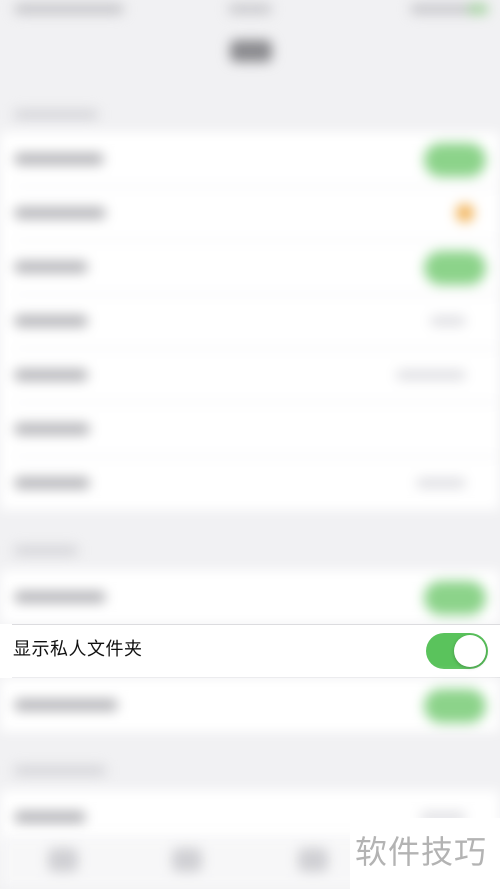 This screenshot has height=889, width=500. Describe the element at coordinates (250, 651) in the screenshot. I see `settings-row-show-private-folder: 显示私人文件夹` at that location.